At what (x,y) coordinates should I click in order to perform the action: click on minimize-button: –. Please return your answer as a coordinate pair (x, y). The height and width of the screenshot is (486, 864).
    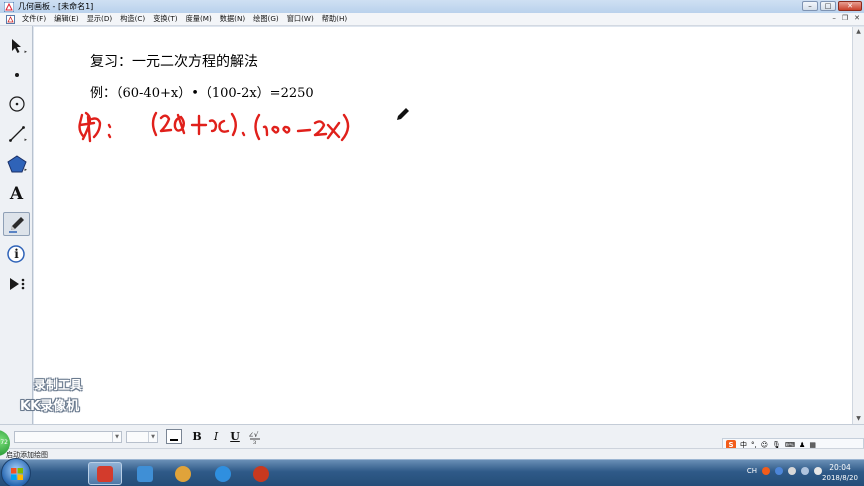
    Looking at the image, I should click on (810, 6).